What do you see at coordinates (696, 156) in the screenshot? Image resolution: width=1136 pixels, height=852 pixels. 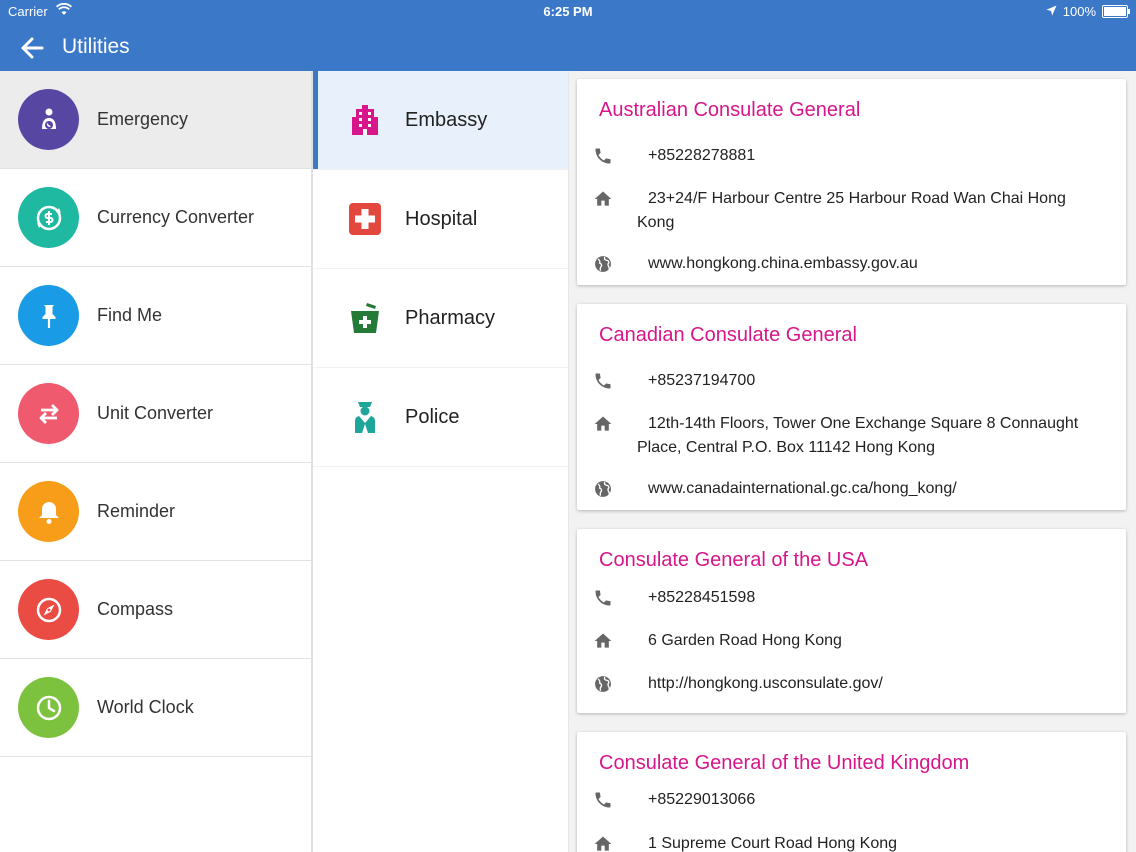 I see `embassy-phone: +85228278881` at bounding box center [696, 156].